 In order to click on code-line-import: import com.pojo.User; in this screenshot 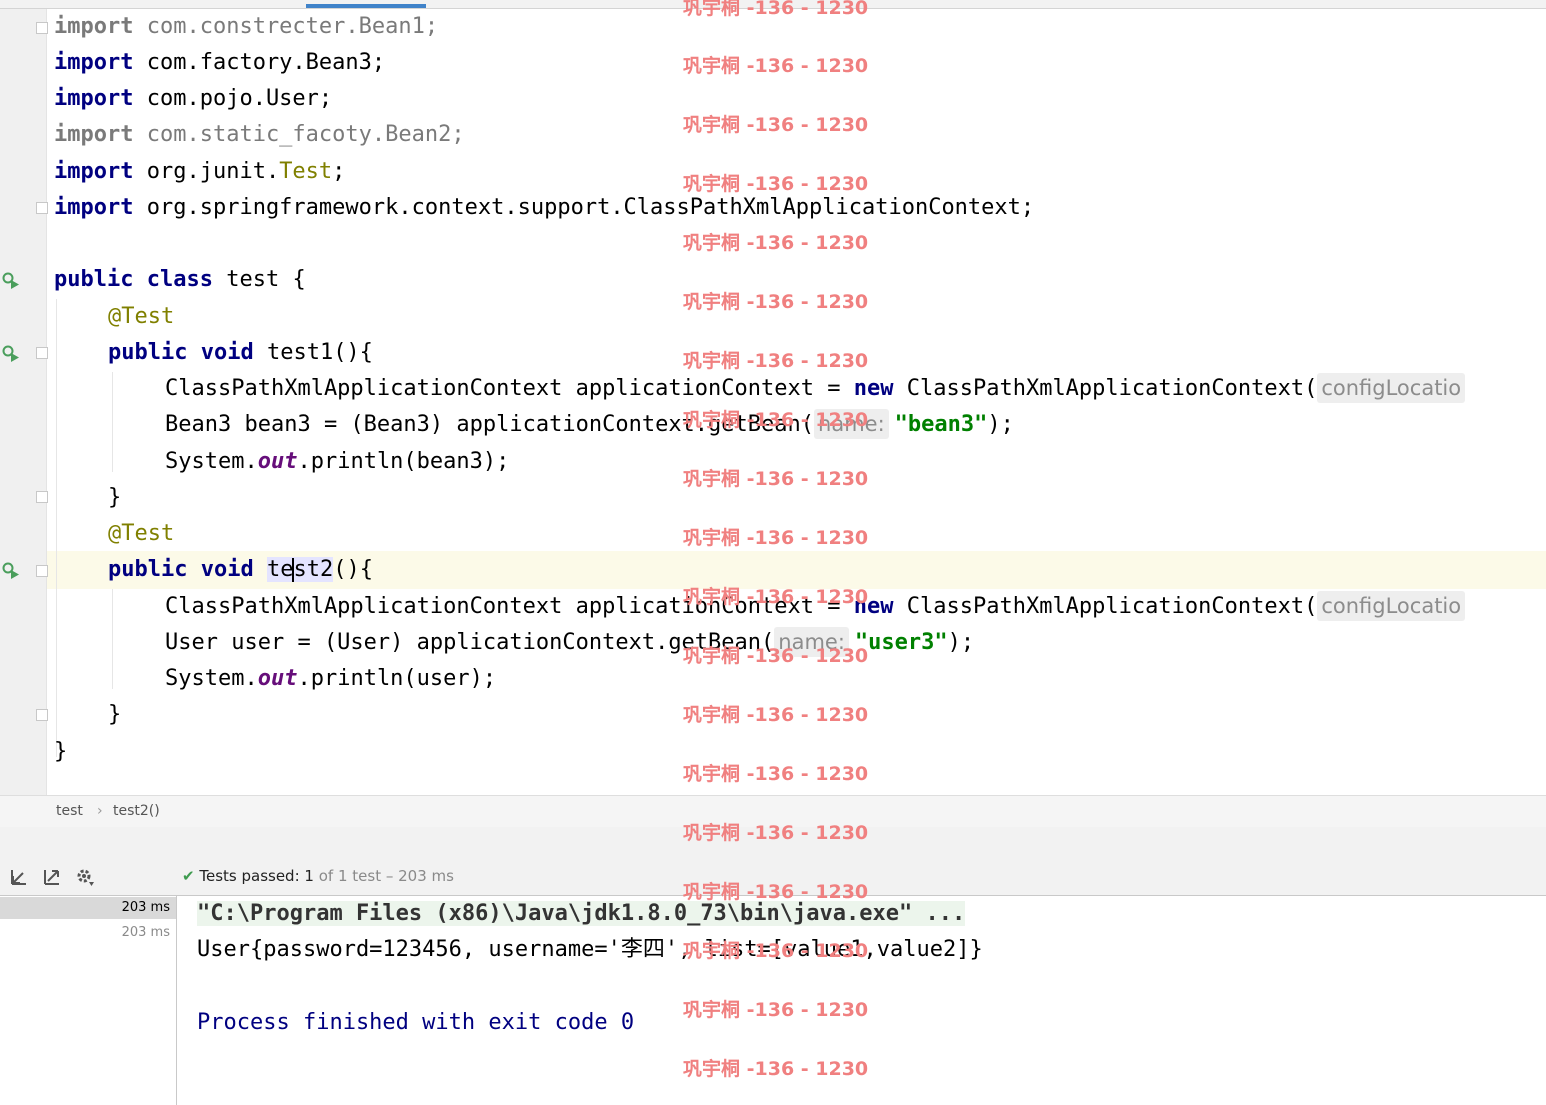, I will do `click(193, 98)`.